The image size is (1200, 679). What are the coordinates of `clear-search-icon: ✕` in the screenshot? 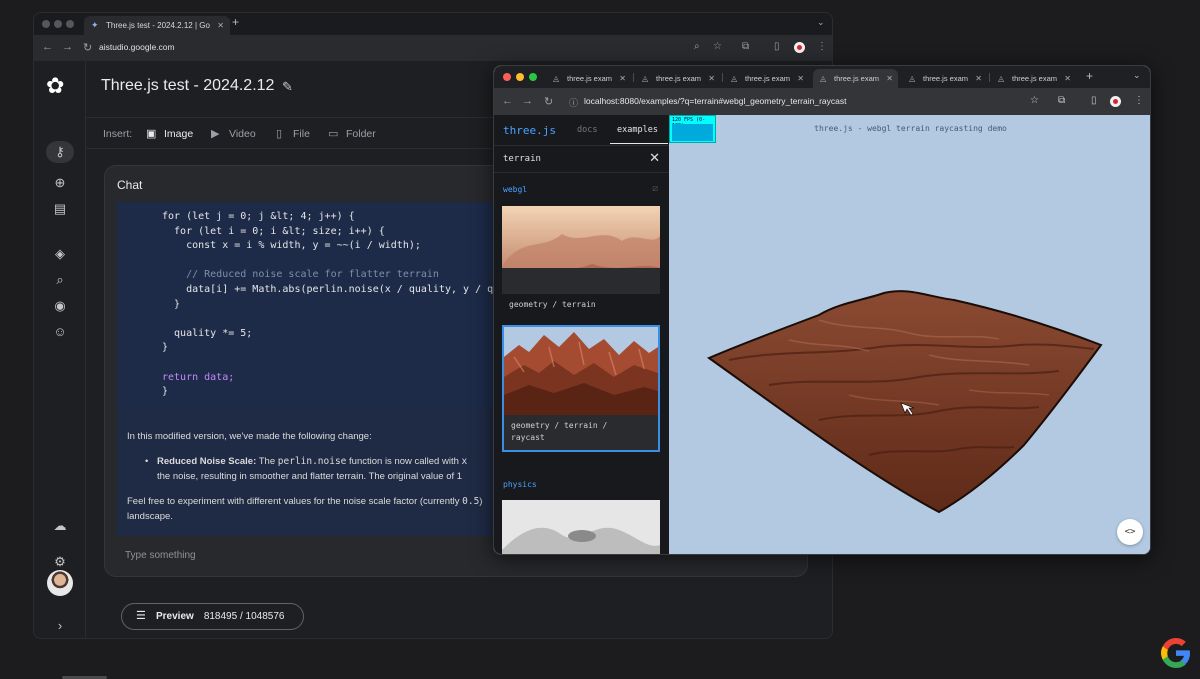 It's located at (654, 158).